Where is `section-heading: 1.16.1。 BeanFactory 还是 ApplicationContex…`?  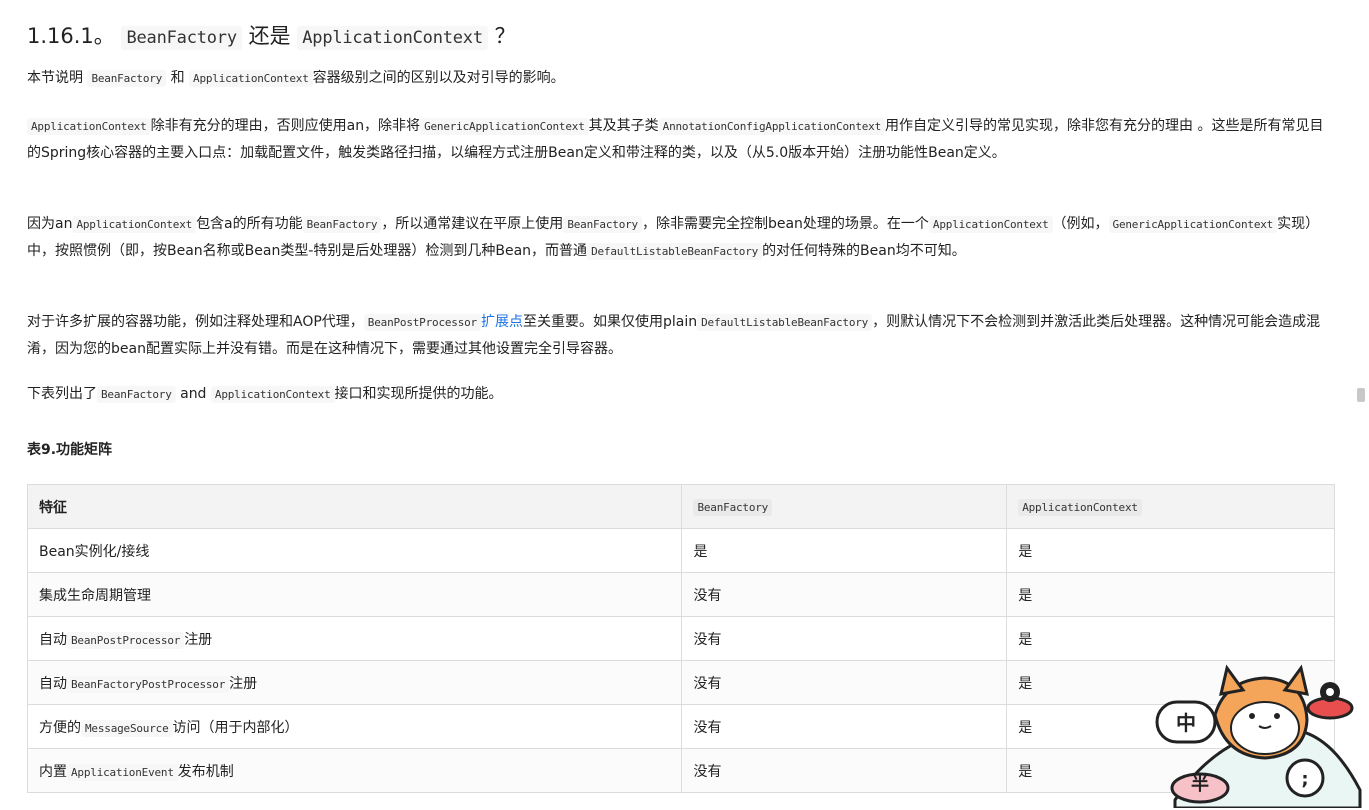
section-heading: 1.16.1。 BeanFactory 还是 ApplicationContex… is located at coordinates (271, 37).